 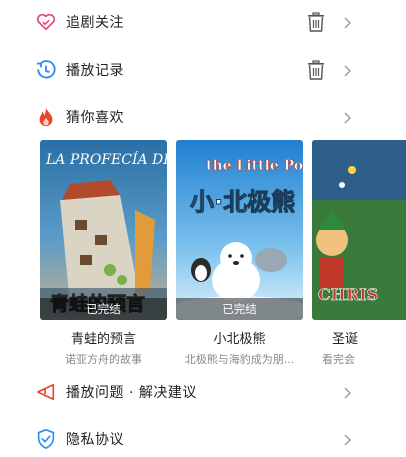 I want to click on menu-label-privacy: 隐私协议, so click(x=95, y=440).